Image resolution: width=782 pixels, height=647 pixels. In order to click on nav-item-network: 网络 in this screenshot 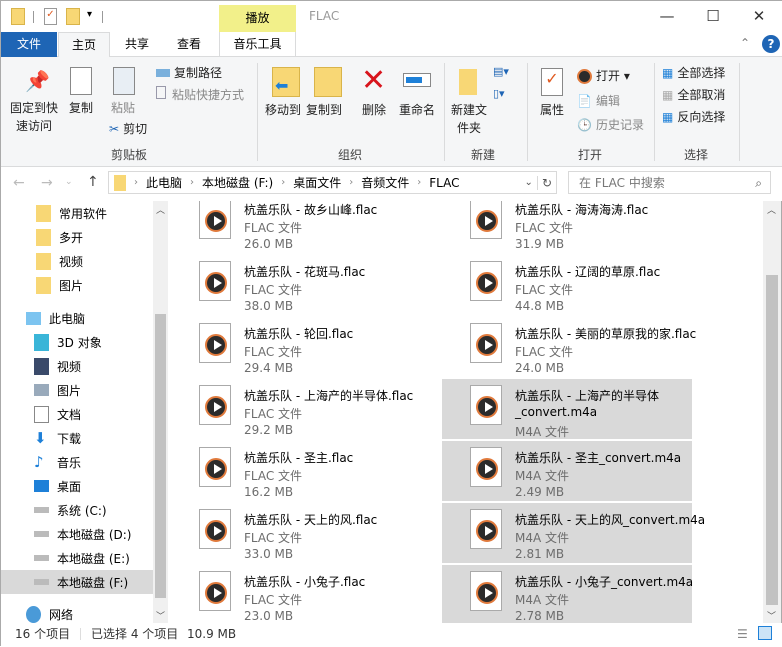, I will do `click(77, 612)`.